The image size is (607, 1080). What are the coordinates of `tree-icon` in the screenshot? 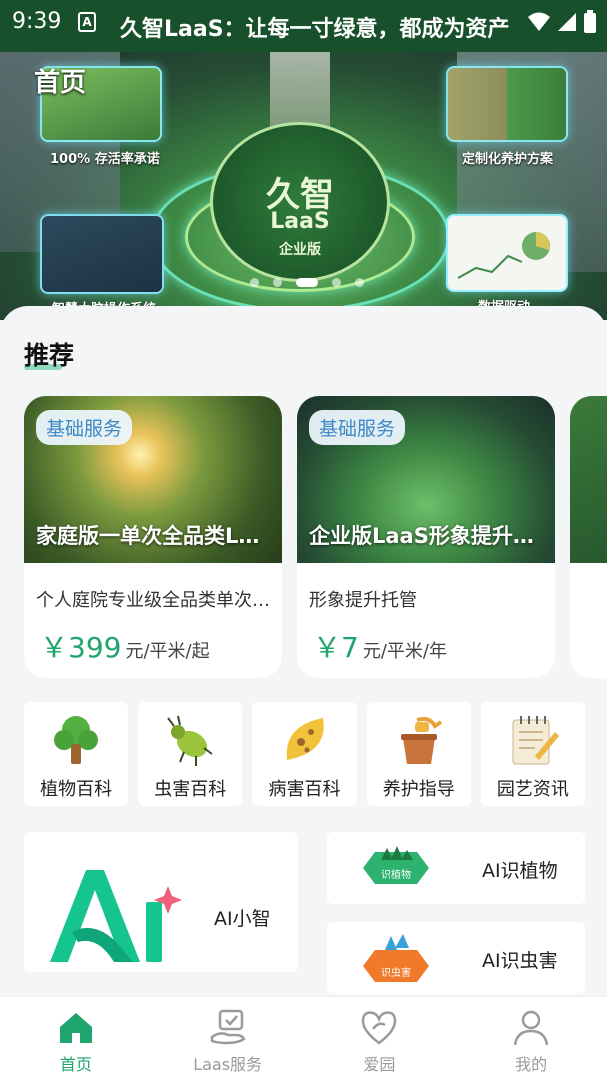 It's located at (76, 740).